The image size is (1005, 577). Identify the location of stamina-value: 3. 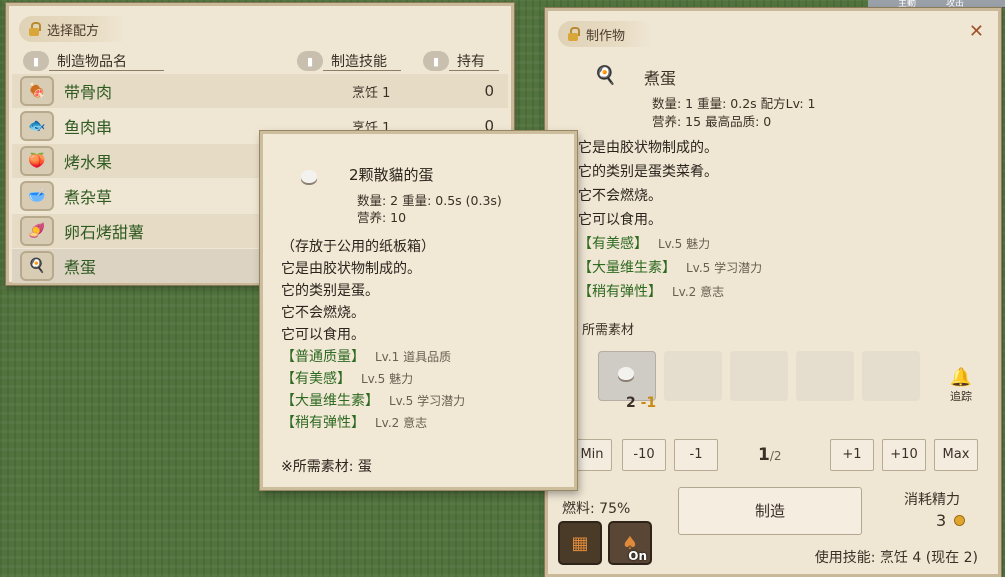
(951, 520).